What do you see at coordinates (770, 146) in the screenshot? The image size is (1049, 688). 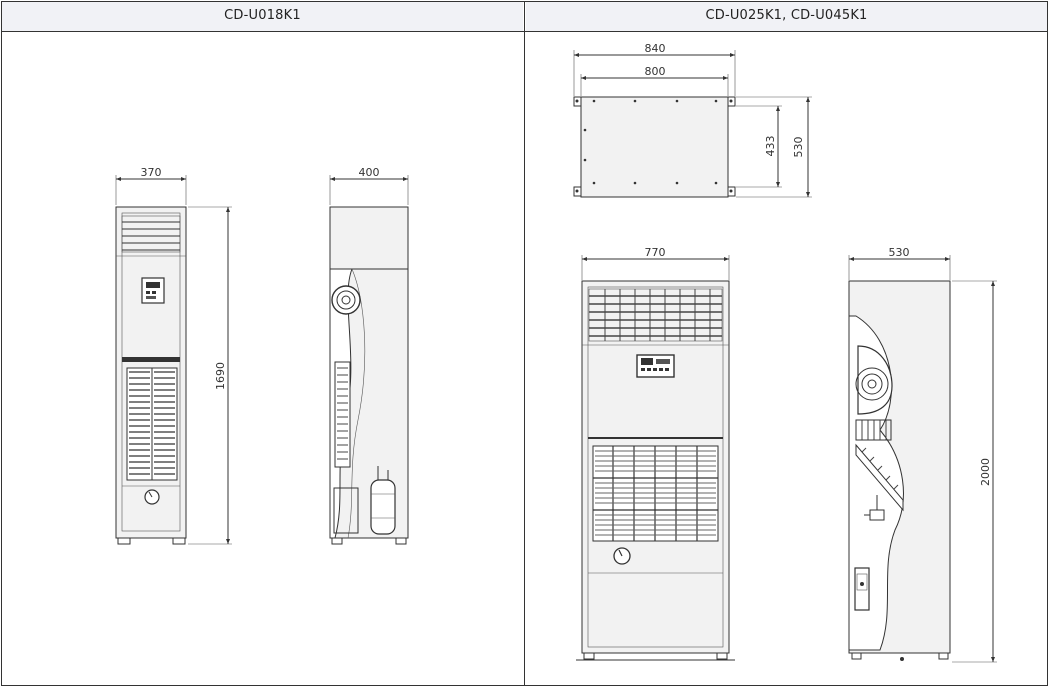 I see `top-inner-depth-label: 433` at bounding box center [770, 146].